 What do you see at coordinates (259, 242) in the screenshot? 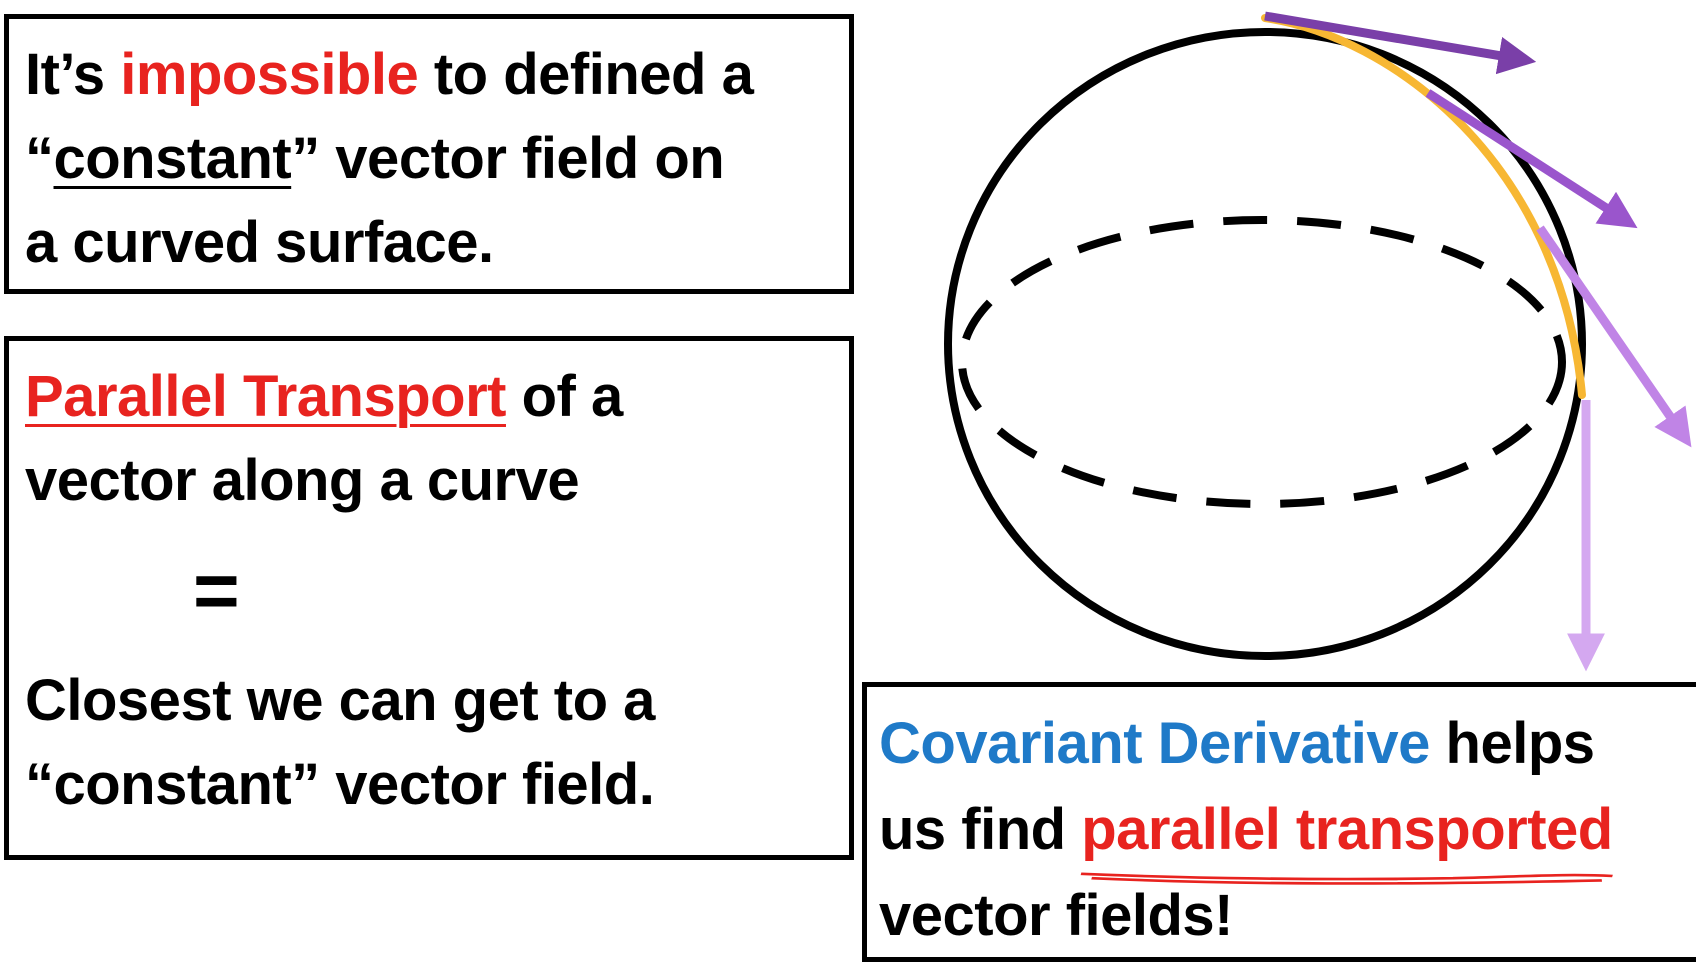
I see `statement-line-3: a curved surface.` at bounding box center [259, 242].